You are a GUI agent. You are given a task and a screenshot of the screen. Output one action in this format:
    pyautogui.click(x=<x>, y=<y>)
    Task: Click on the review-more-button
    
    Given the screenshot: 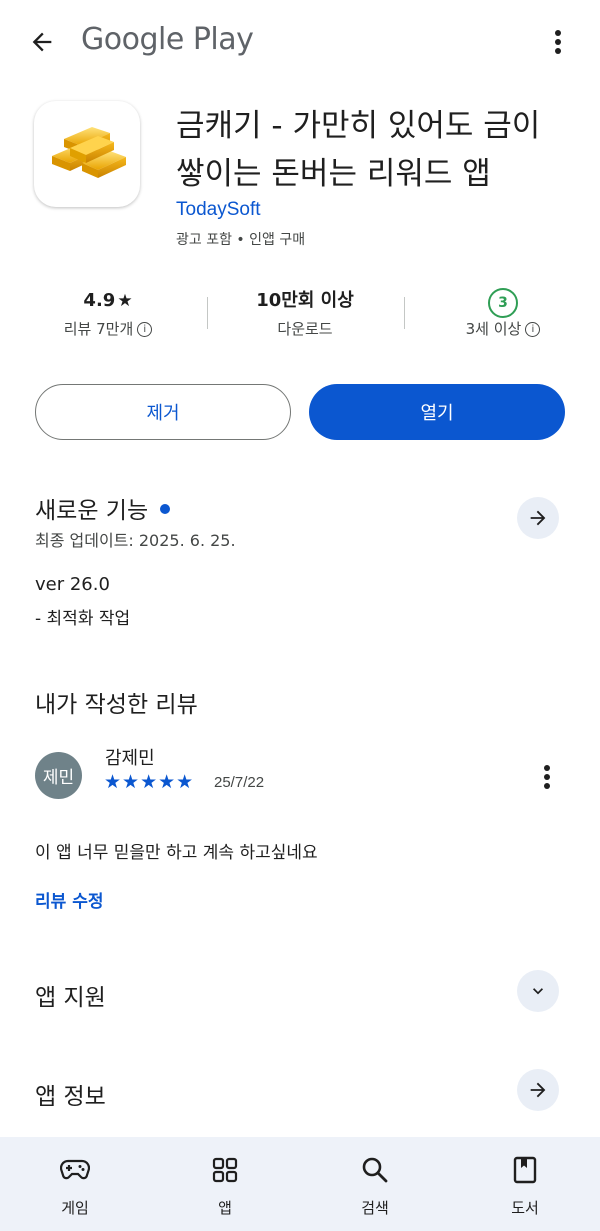 What is the action you would take?
    pyautogui.click(x=547, y=777)
    